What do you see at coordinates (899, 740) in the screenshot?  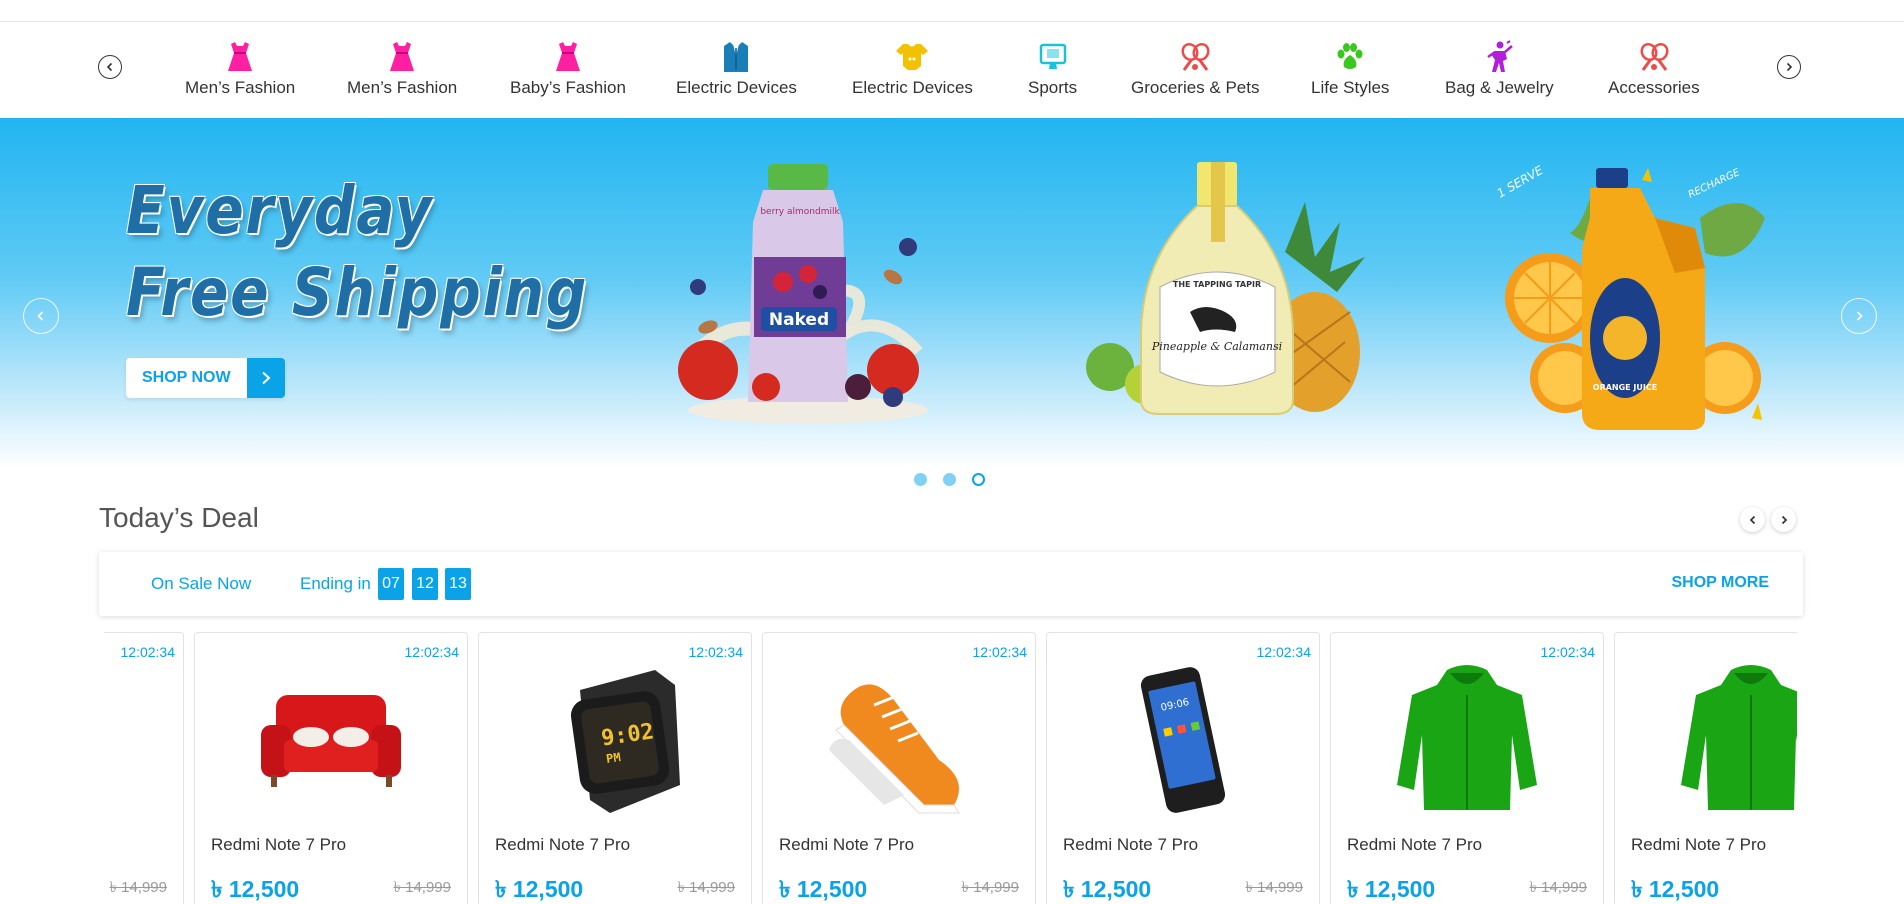 I see `sneaker-icon` at bounding box center [899, 740].